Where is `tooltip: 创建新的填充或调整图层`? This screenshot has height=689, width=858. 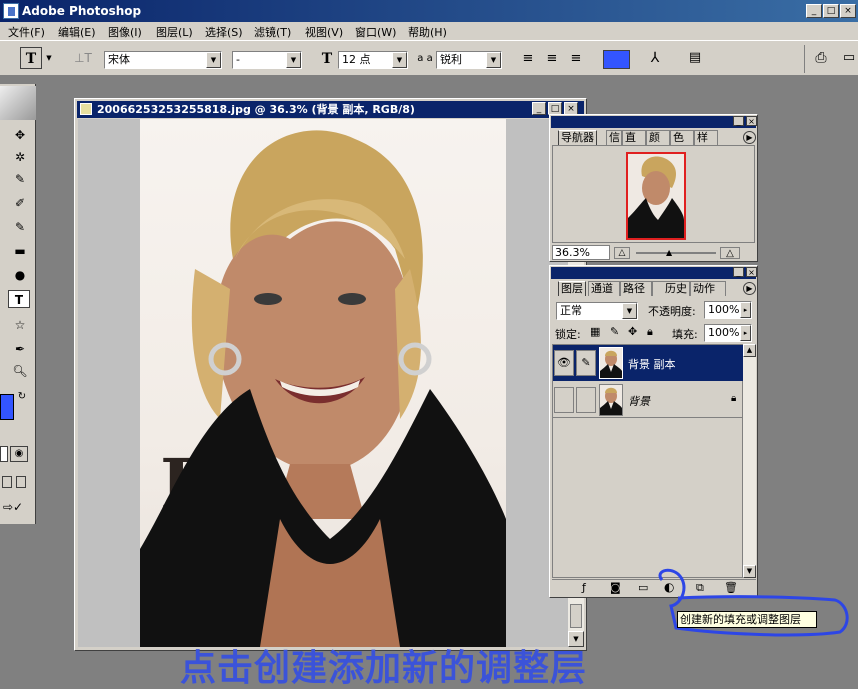
tooltip: 创建新的填充或调整图层 is located at coordinates (747, 619).